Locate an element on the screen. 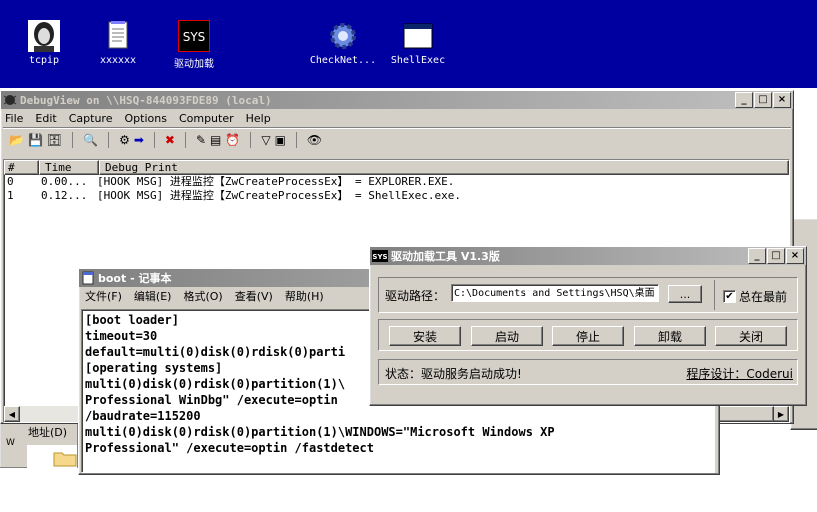 The height and width of the screenshot is (512, 817). toolbar: 📂 💾 🗄 🔍 ⚙ ➡ ✖ ✎ ▤ ⏰ ▽ ▣ 👁 is located at coordinates (397, 140).